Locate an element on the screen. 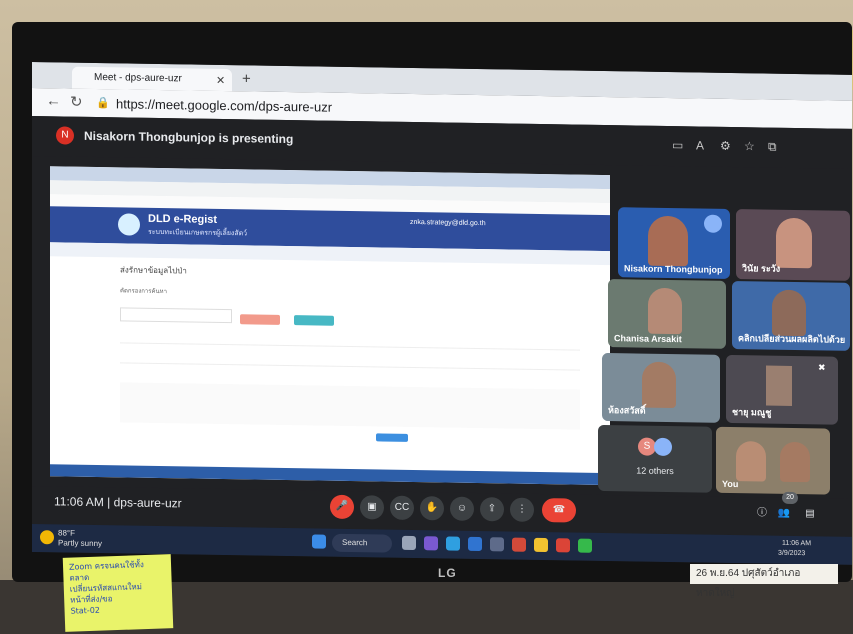 This screenshot has width=853, height=634. camera-icon: ▣ is located at coordinates (372, 507).